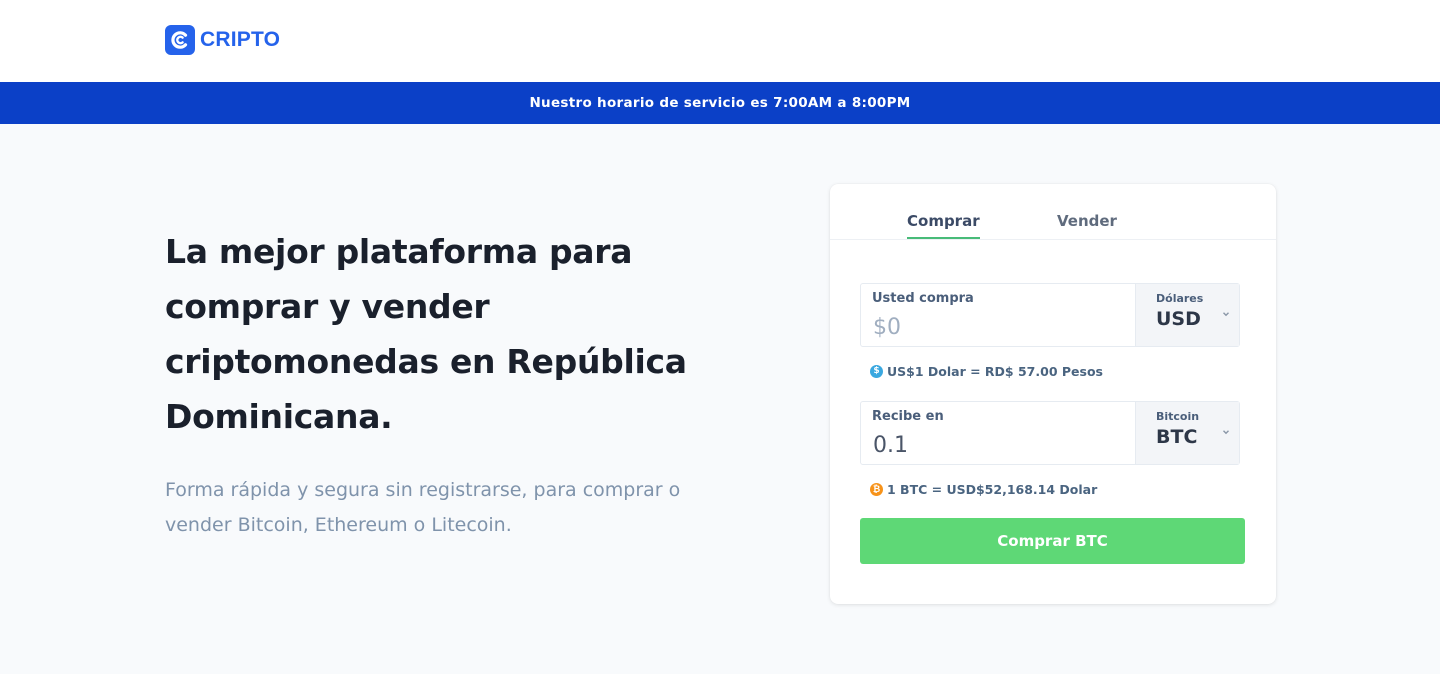  Describe the element at coordinates (1053, 212) in the screenshot. I see `exchange-tabs: Comprar Vender` at that location.